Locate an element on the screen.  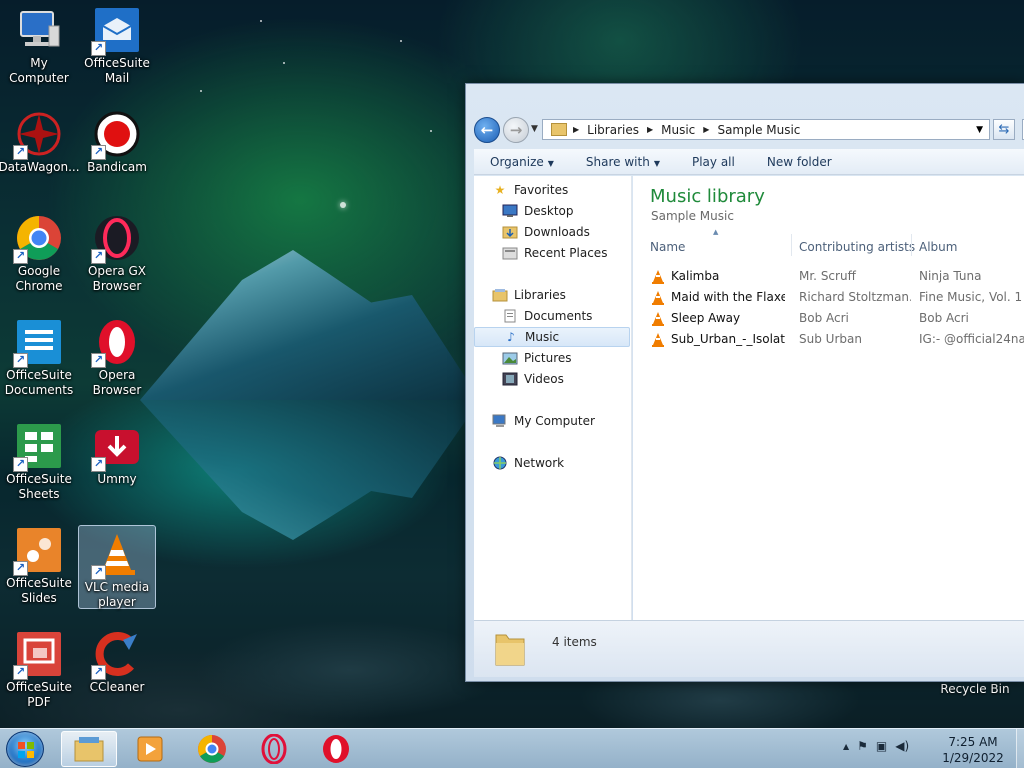
show-hidden-icons-button: ▲ is located at coordinates (846, 746).